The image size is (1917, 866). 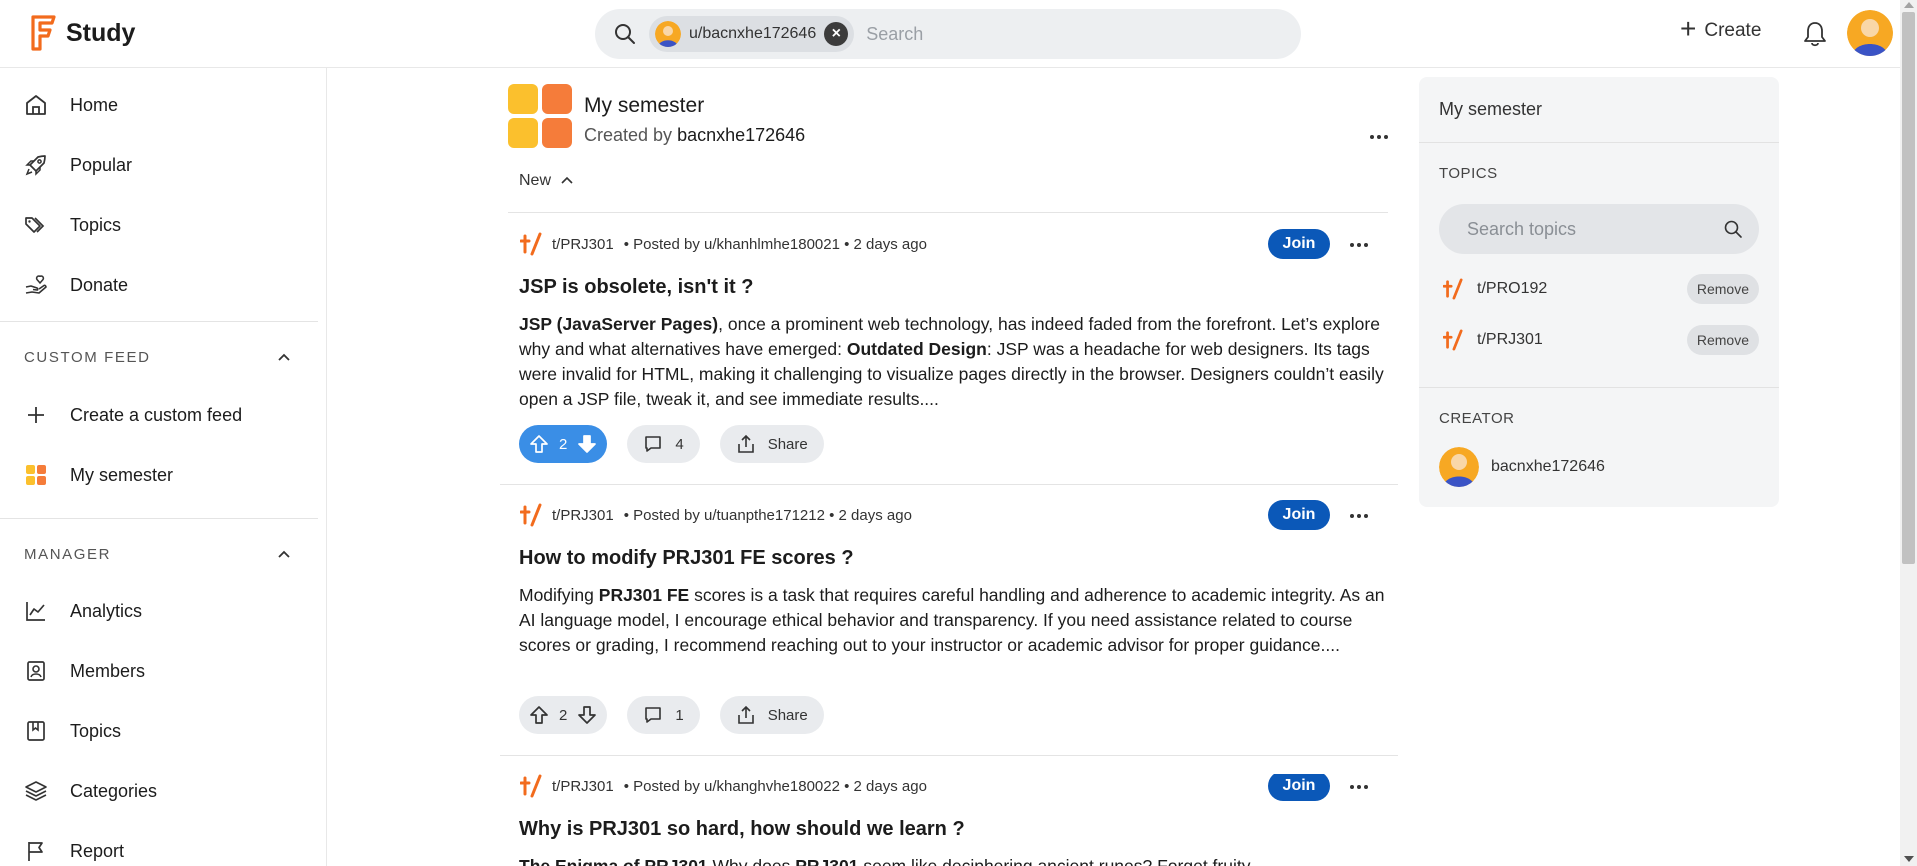 What do you see at coordinates (663, 444) in the screenshot?
I see `comments-button: 4` at bounding box center [663, 444].